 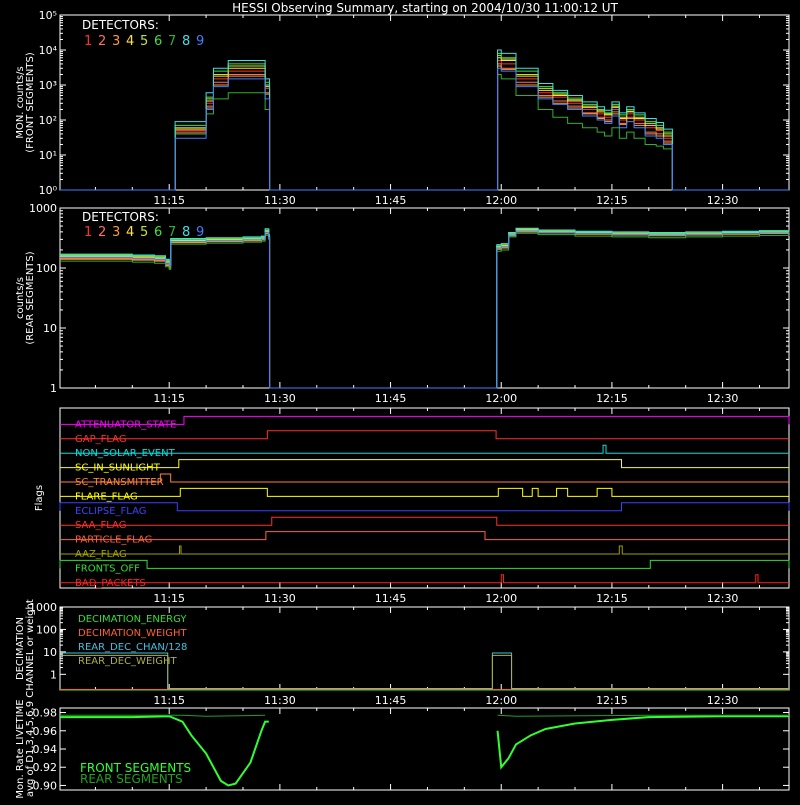 I want to click on front-detectors-label: DETECTORS:, so click(x=120, y=25).